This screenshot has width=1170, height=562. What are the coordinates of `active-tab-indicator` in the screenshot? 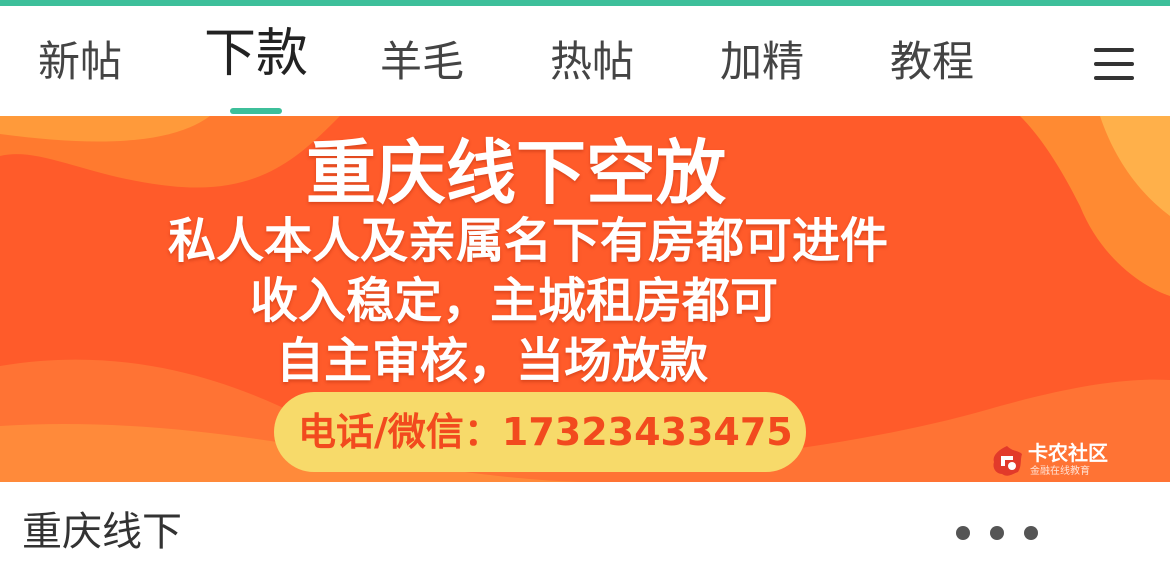 It's located at (256, 111).